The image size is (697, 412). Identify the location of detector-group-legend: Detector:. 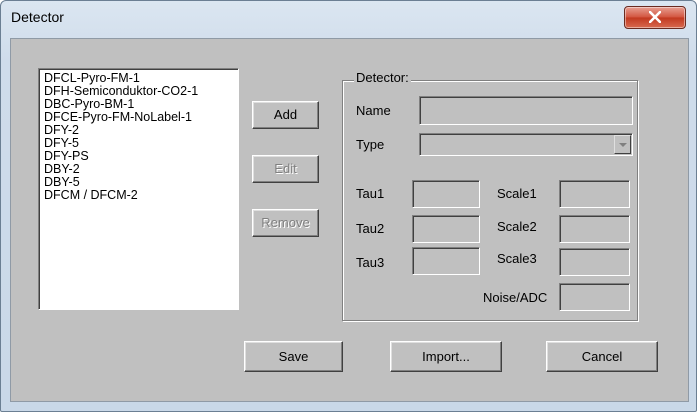
(382, 77).